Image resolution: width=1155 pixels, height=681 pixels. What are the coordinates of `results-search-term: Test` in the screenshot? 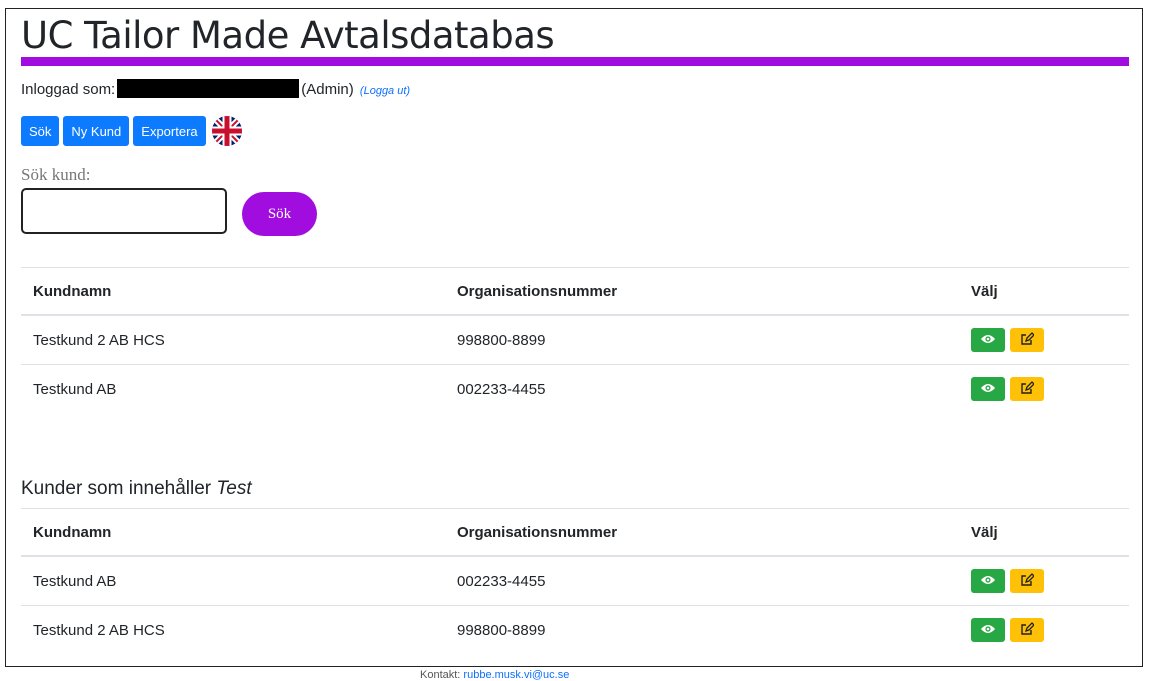 It's located at (234, 488).